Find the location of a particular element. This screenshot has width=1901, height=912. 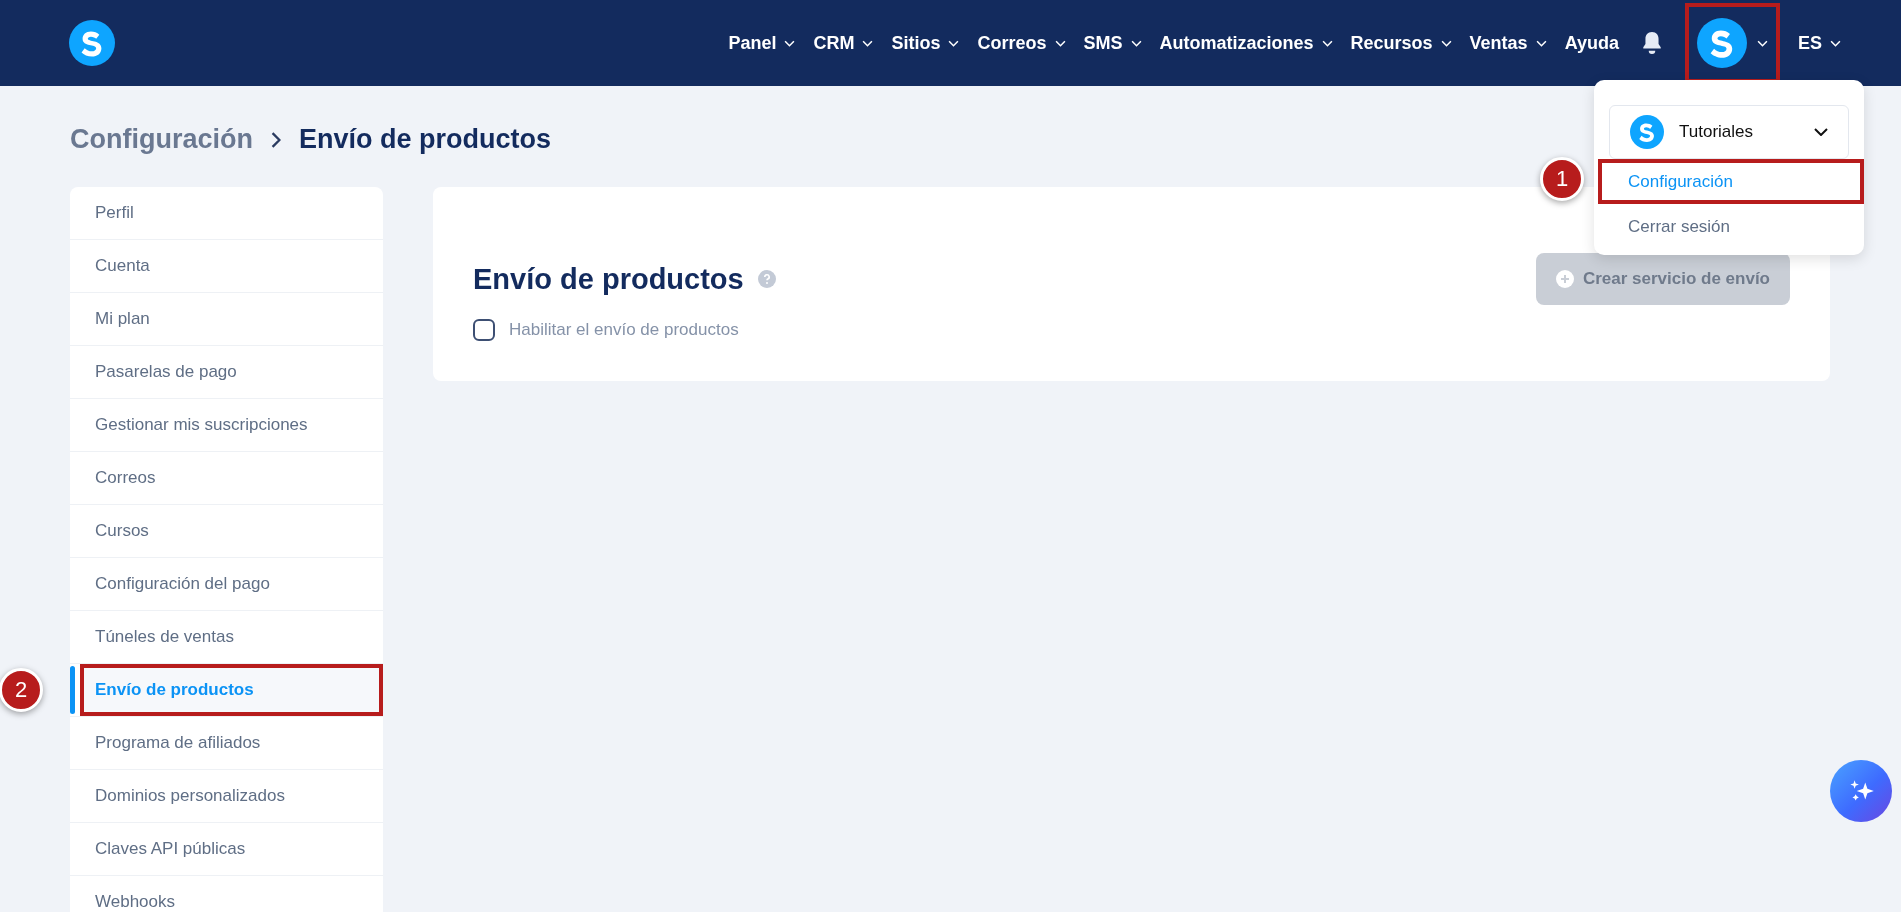

sidebar-item: Gestionar mis suscripciones is located at coordinates (226, 425).